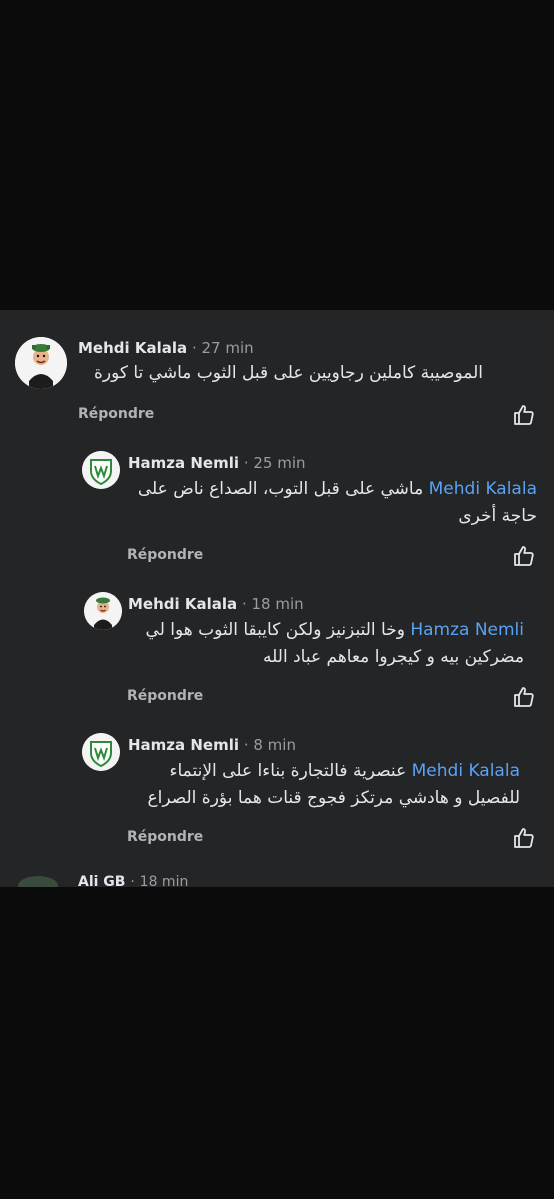 The height and width of the screenshot is (1199, 554). I want to click on comment-time: 27 min, so click(228, 348).